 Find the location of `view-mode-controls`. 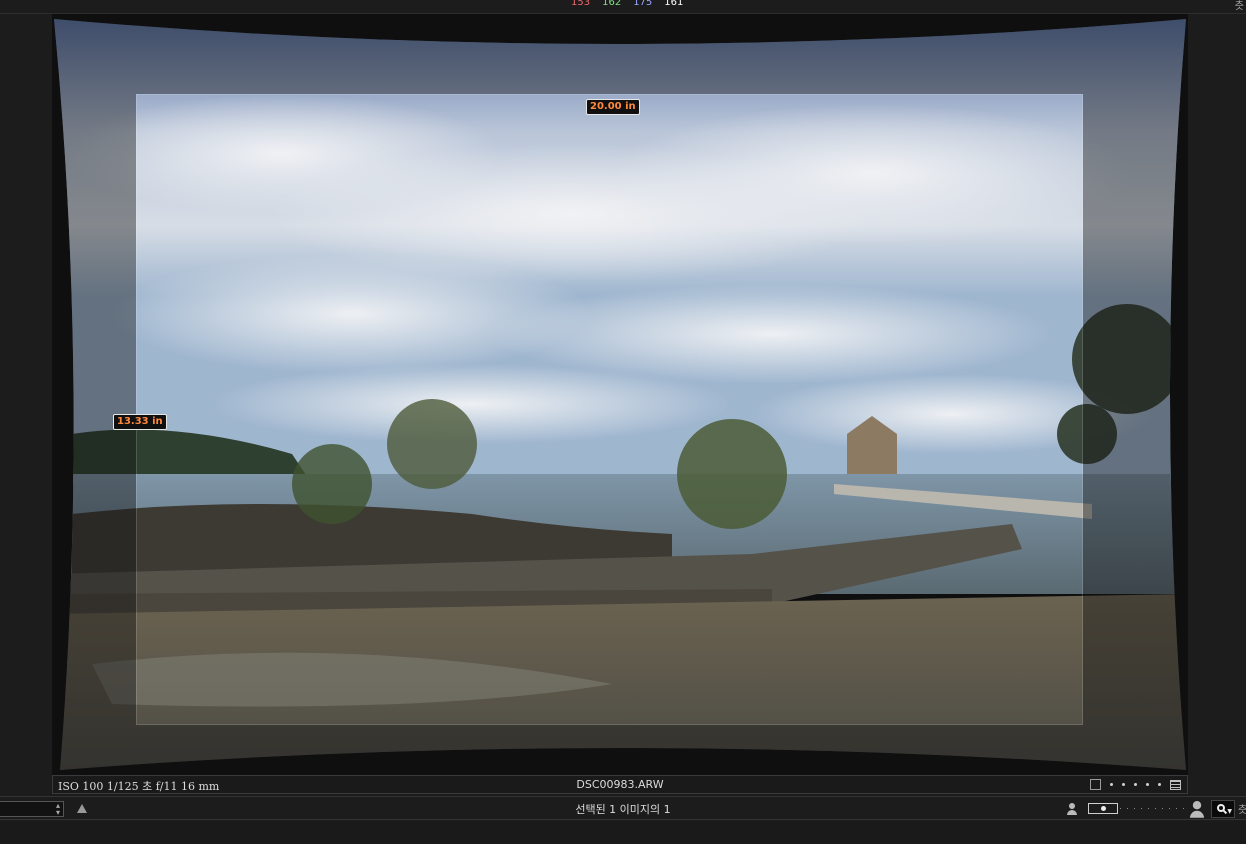

view-mode-controls is located at coordinates (1135, 784).